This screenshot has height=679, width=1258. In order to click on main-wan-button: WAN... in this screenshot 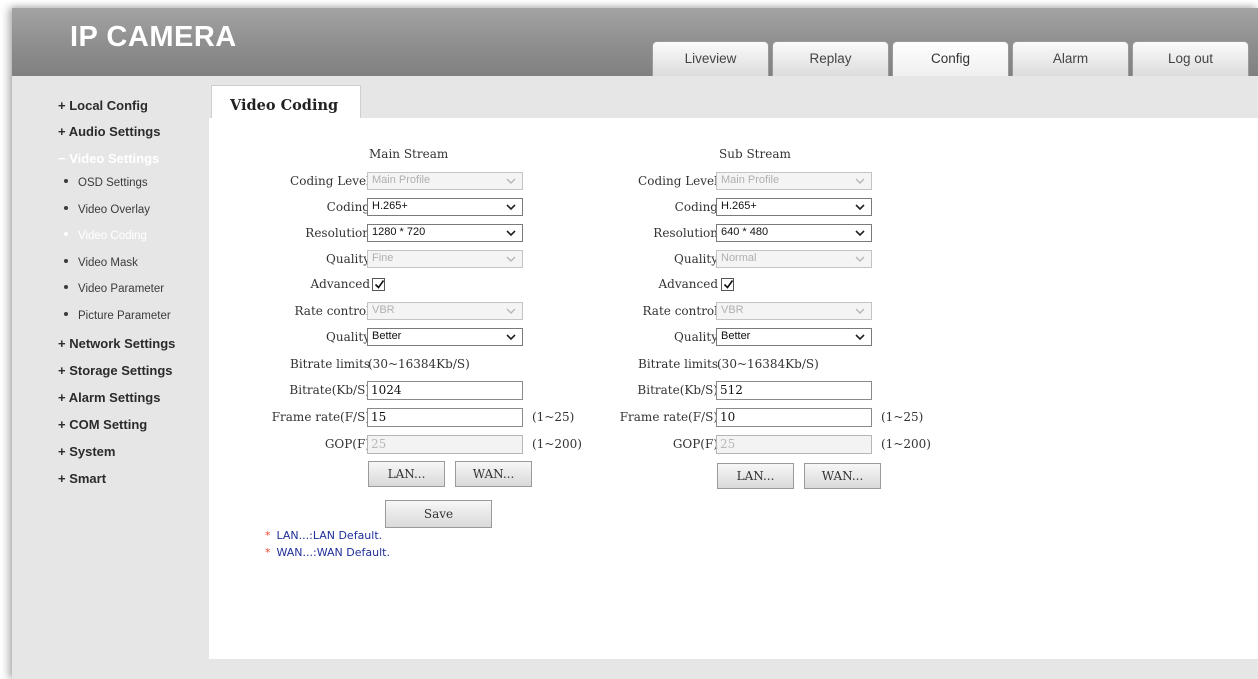, I will do `click(493, 474)`.